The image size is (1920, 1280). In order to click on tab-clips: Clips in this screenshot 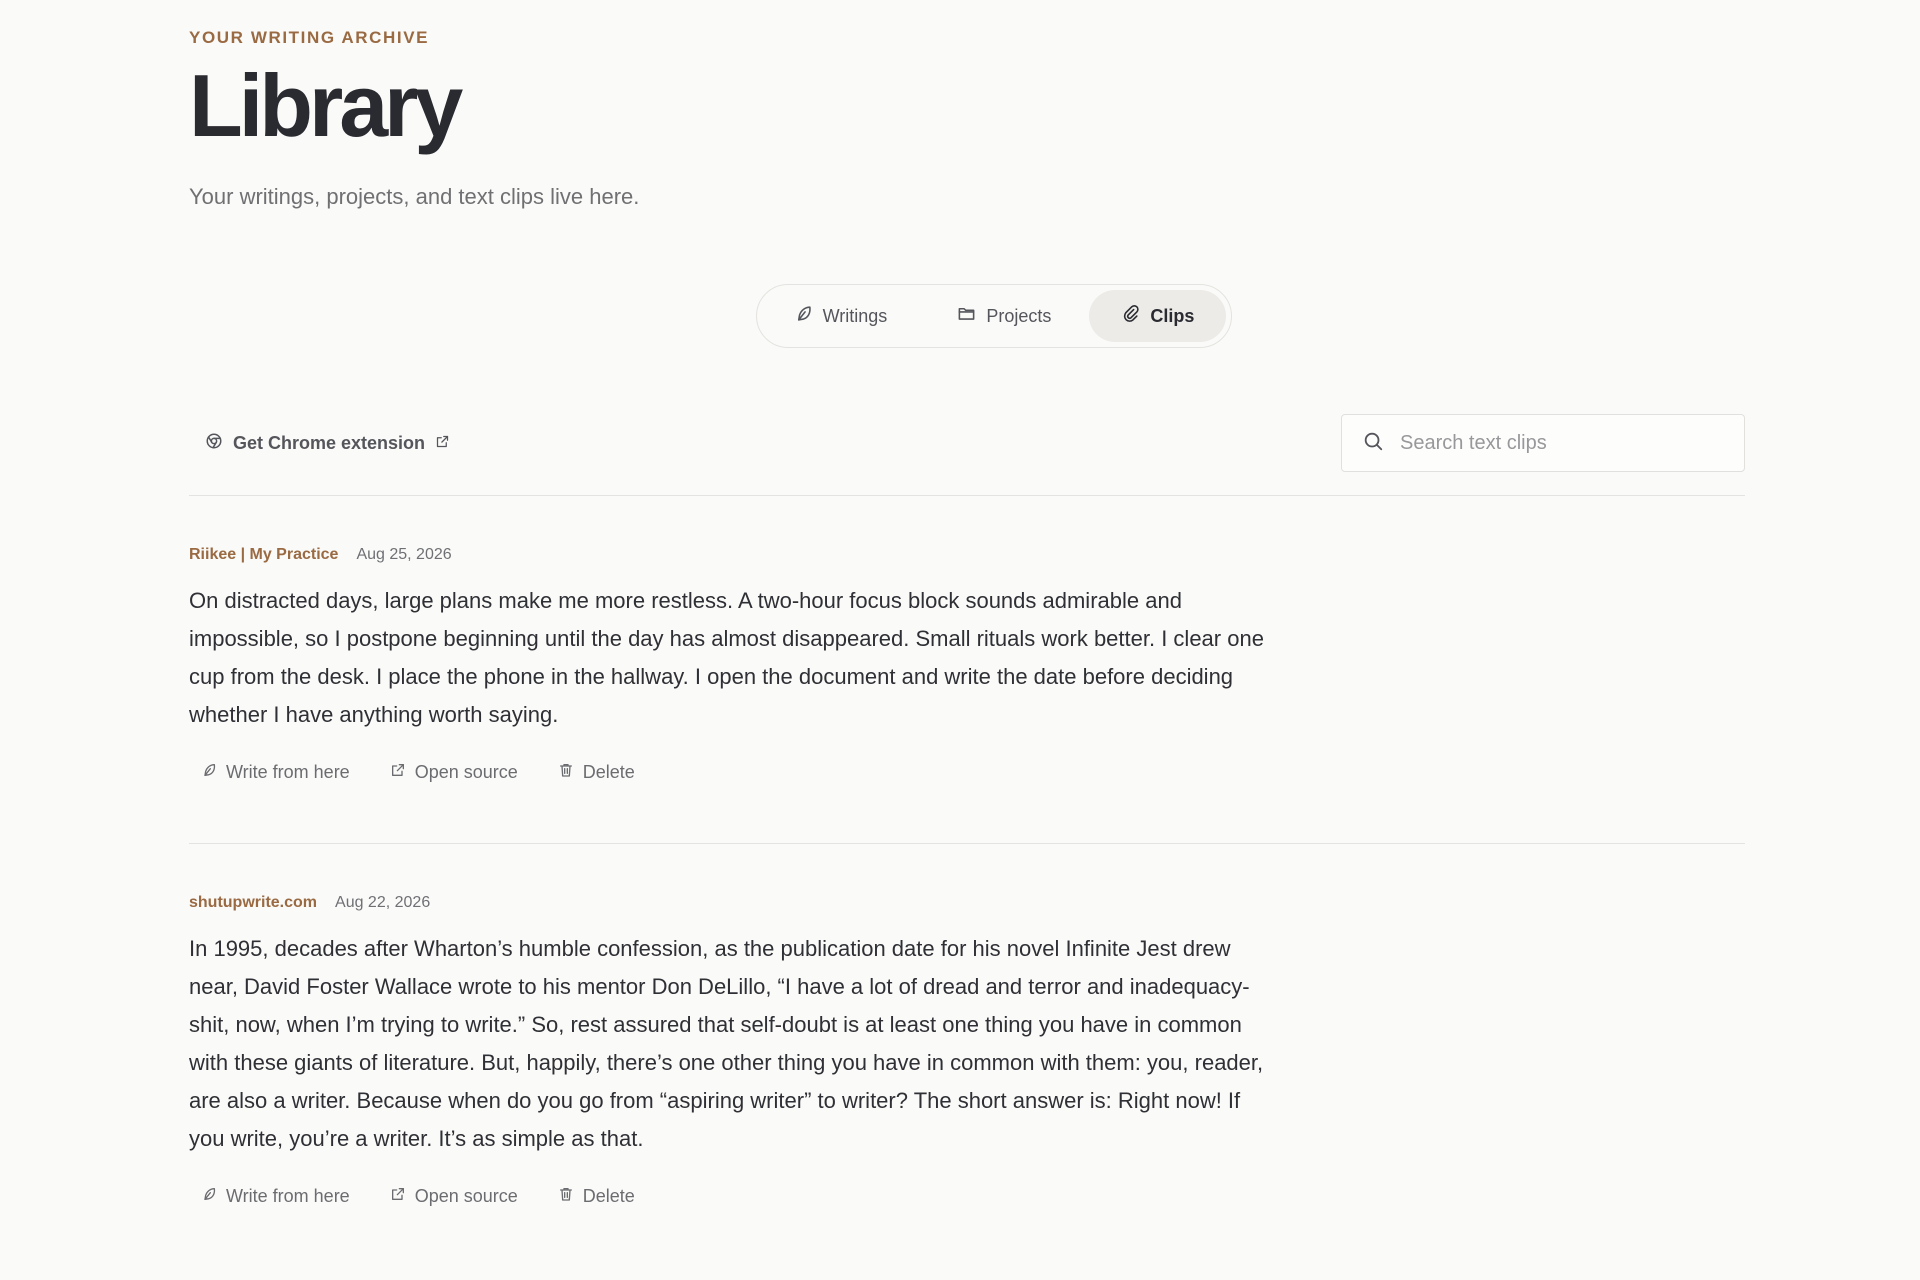, I will do `click(1158, 316)`.